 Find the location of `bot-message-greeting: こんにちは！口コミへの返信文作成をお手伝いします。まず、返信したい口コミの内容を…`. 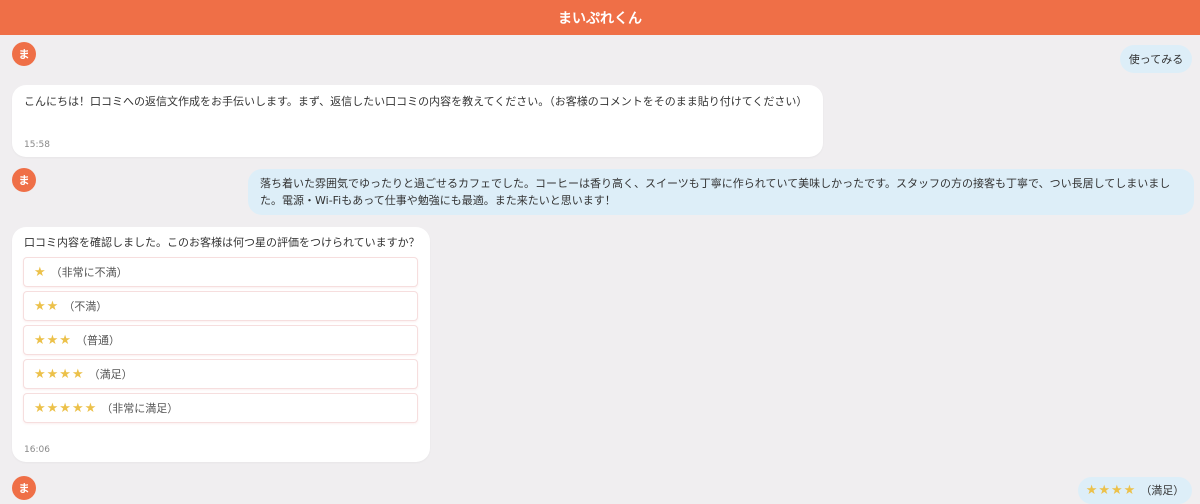

bot-message-greeting: こんにちは！口コミへの返信文作成をお手伝いします。まず、返信したい口コミの内容を… is located at coordinates (417, 121).